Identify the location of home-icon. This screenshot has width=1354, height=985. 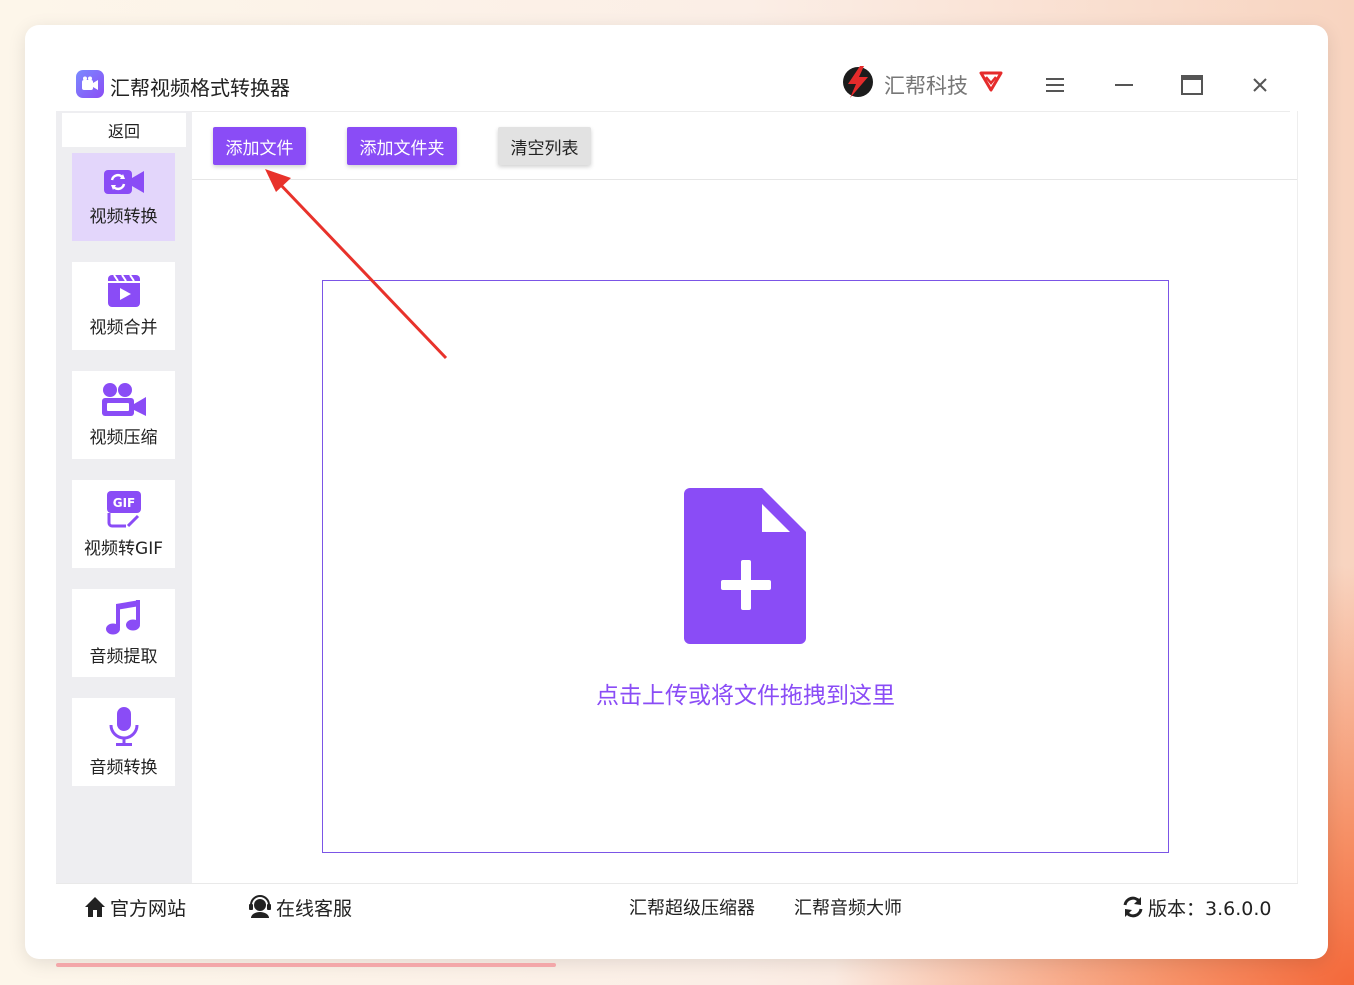
(95, 907).